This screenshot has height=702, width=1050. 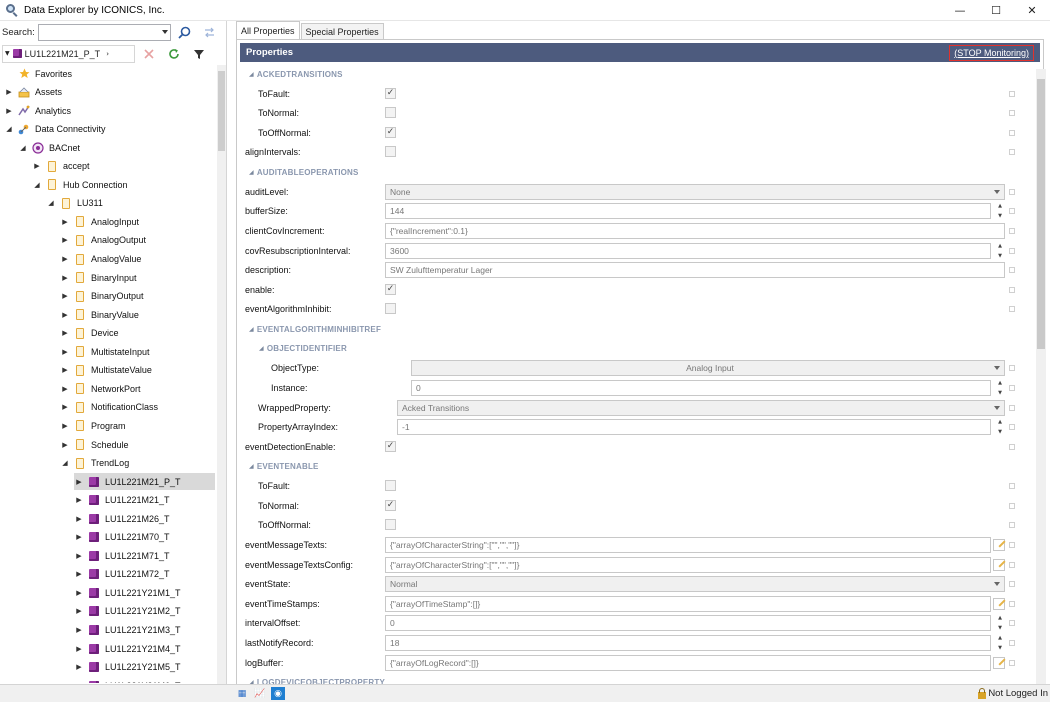 I want to click on tree-node: ▶ LU1L221M21_T, so click(x=122, y=500).